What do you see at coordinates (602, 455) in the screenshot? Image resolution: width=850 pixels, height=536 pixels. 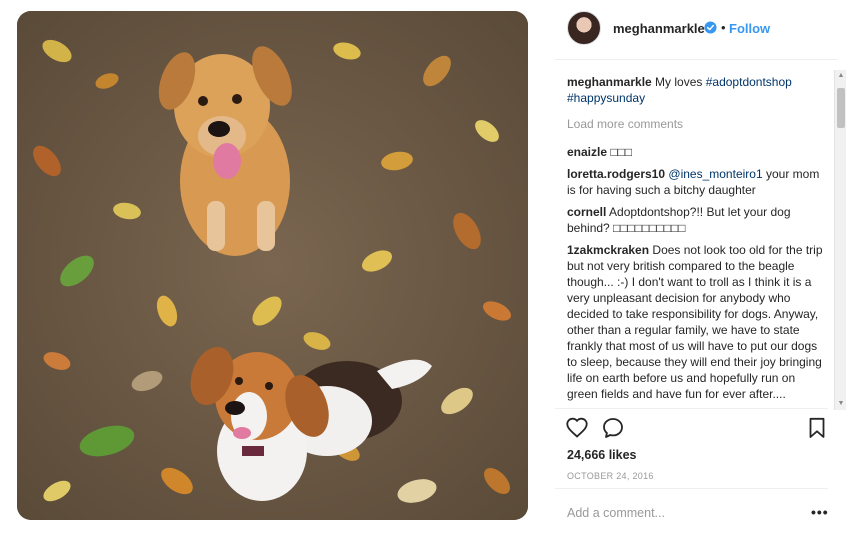 I see `likes-count: 24,666 likes` at bounding box center [602, 455].